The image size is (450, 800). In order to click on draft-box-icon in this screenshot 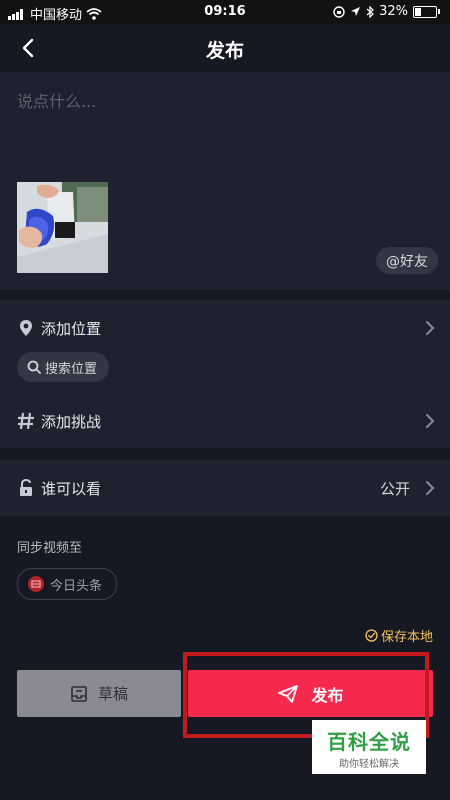, I will do `click(79, 693)`.